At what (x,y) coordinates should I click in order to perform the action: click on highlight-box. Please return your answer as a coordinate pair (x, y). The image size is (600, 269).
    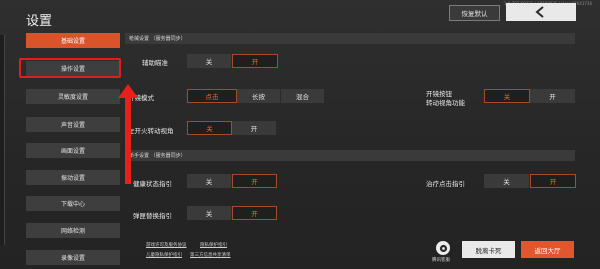
    Looking at the image, I should click on (70, 68).